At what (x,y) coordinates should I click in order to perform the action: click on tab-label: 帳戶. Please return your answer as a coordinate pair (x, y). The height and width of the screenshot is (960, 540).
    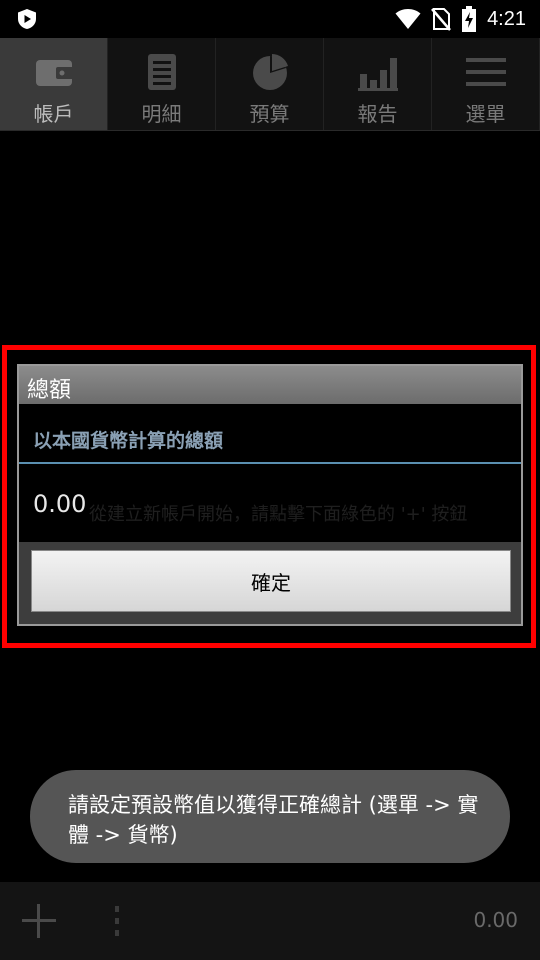
    Looking at the image, I should click on (53, 114).